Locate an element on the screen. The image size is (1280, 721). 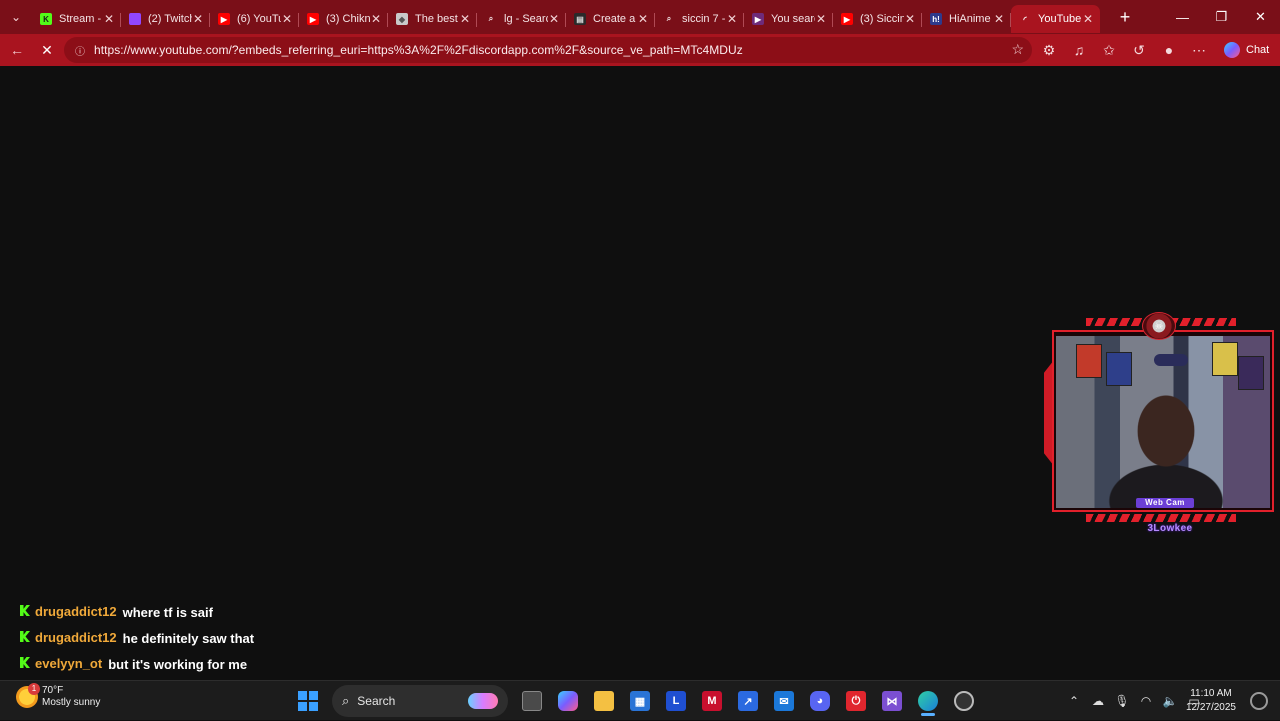
tab-title: Stream - Kick is located at coordinates (81, 19).